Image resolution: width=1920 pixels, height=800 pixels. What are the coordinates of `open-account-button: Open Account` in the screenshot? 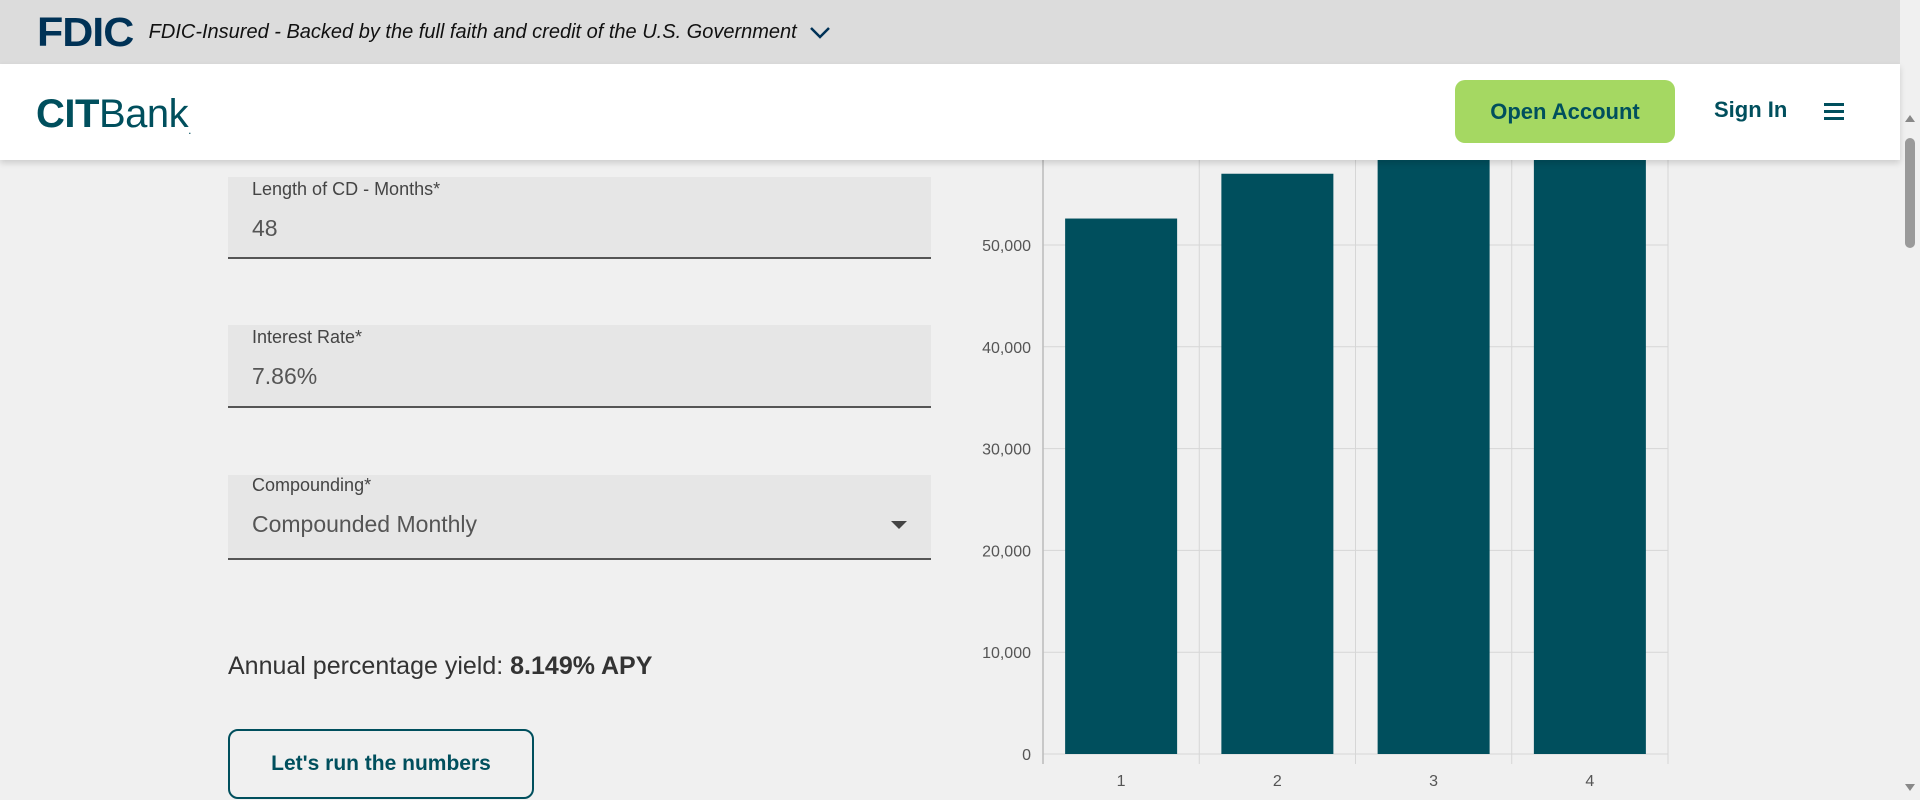 It's located at (1565, 111).